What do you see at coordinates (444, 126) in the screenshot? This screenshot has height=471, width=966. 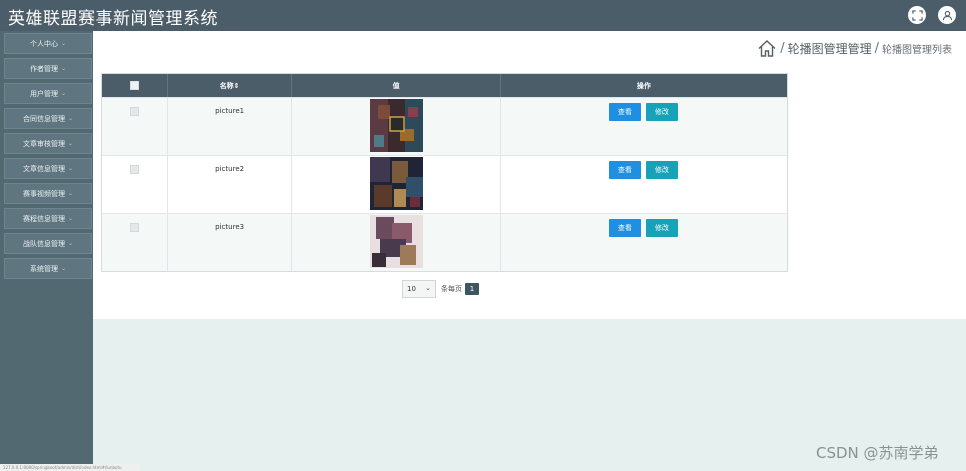 I see `table-row: picture1 查看 修改` at bounding box center [444, 126].